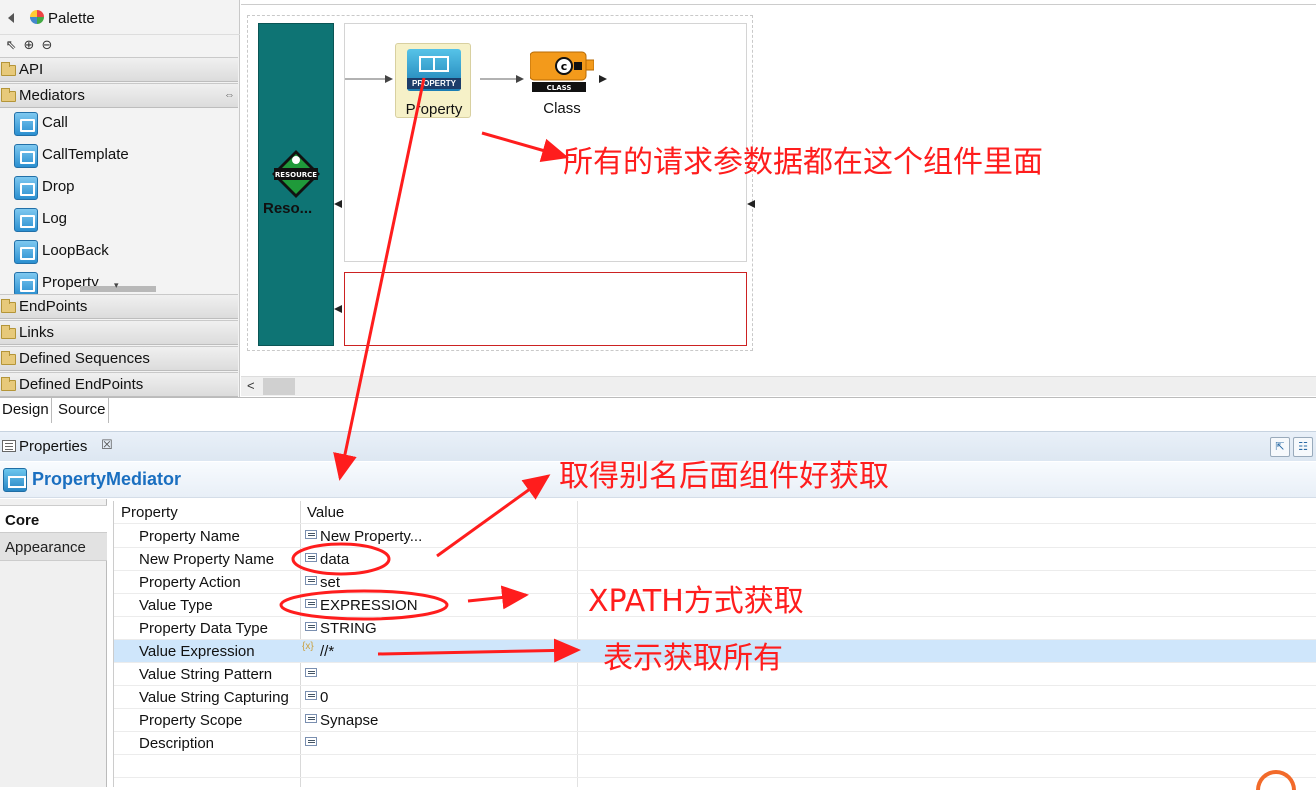  What do you see at coordinates (53, 643) in the screenshot?
I see `properties-side-tabs: Core Appearance` at bounding box center [53, 643].